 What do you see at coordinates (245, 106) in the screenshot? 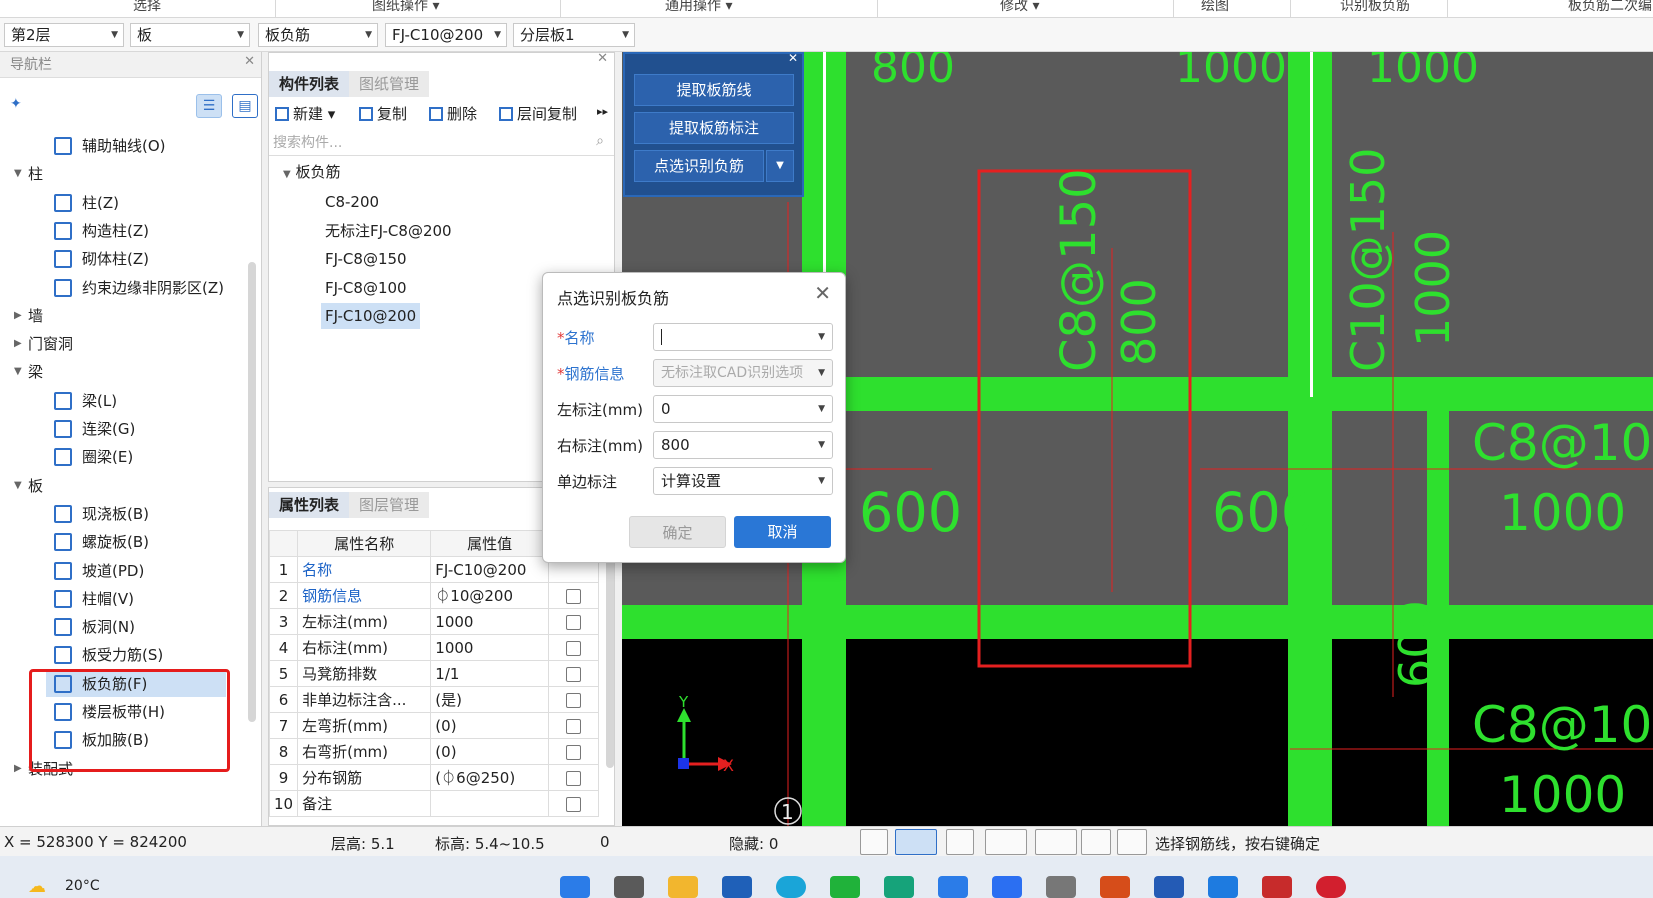
I see `detail-view-icon: ▤` at bounding box center [245, 106].